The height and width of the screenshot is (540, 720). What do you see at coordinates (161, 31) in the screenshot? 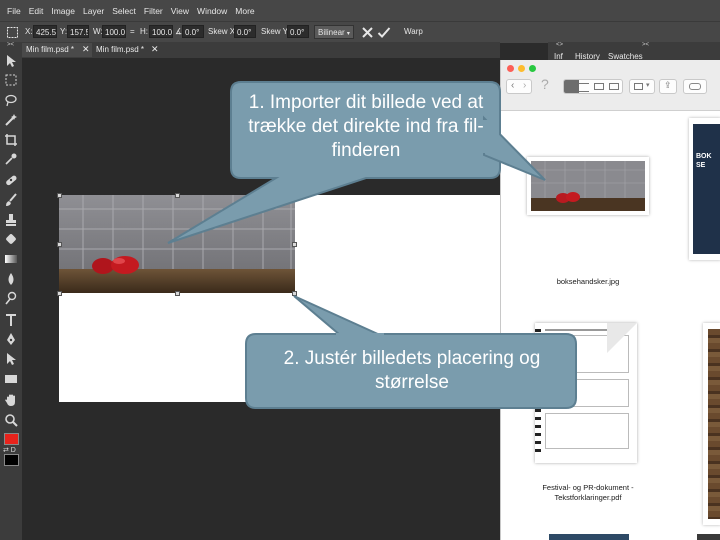
I see `h-field: 100.0!` at bounding box center [161, 31].